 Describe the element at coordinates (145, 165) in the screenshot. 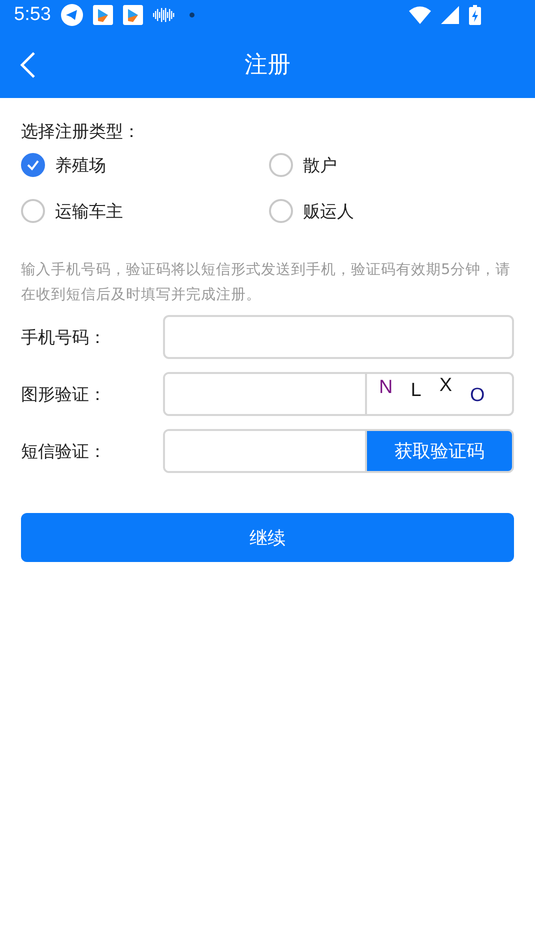

I see `radio-option: 养殖场` at that location.